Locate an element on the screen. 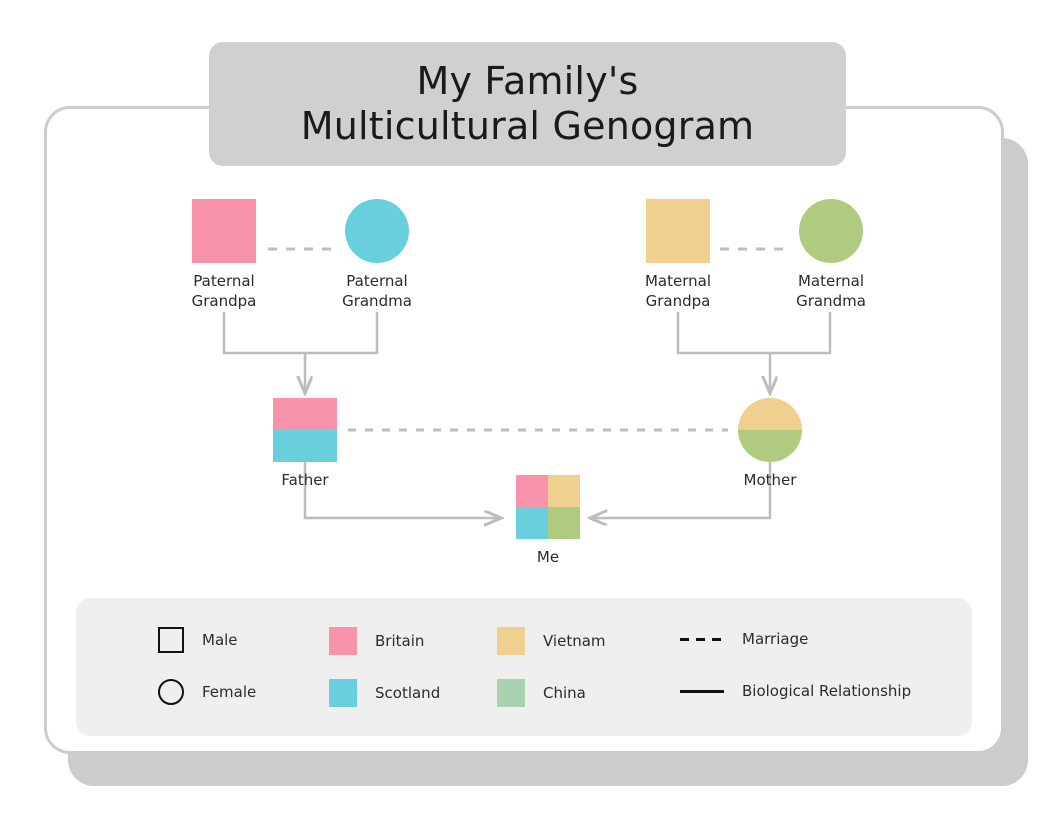  solid-line-icon is located at coordinates (702, 691).